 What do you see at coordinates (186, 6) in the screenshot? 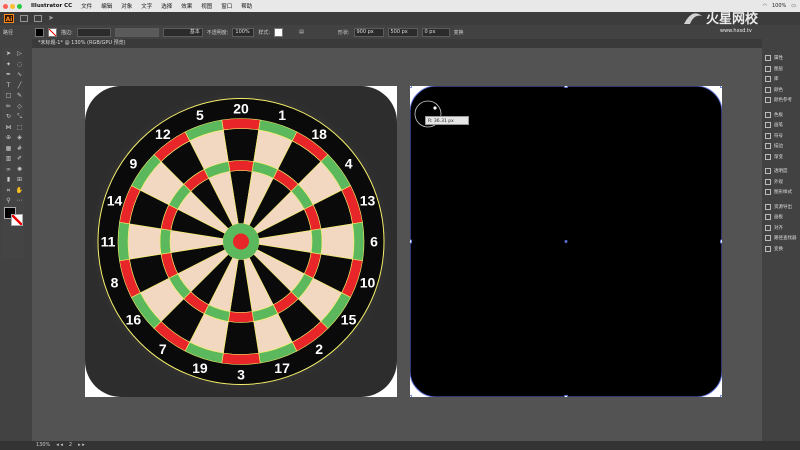
I see `menu-effect: 效果` at bounding box center [186, 6].